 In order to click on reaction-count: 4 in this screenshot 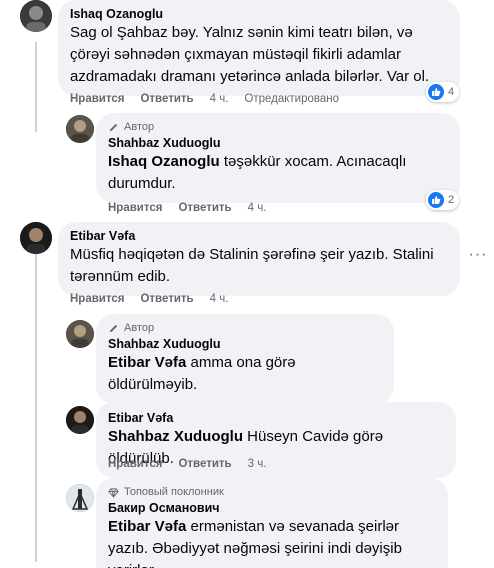, I will do `click(443, 92)`.